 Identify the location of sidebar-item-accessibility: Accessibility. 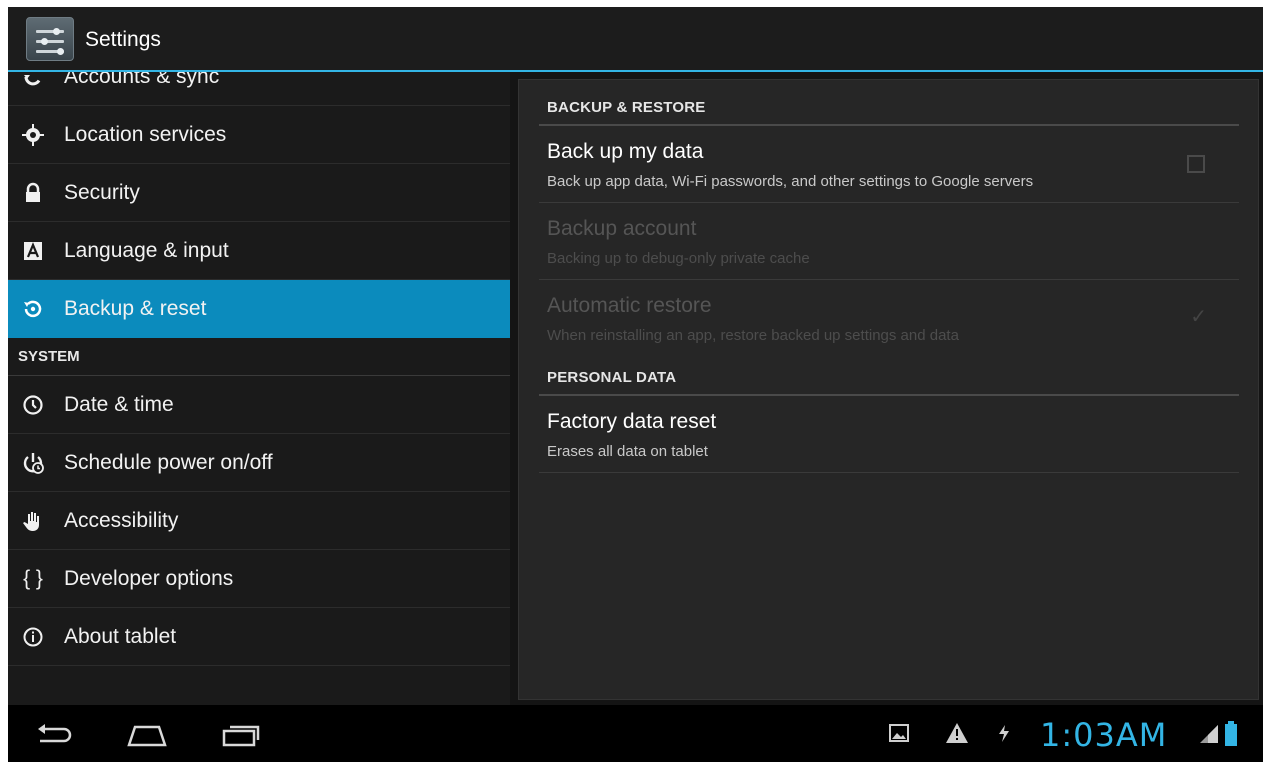
(259, 521).